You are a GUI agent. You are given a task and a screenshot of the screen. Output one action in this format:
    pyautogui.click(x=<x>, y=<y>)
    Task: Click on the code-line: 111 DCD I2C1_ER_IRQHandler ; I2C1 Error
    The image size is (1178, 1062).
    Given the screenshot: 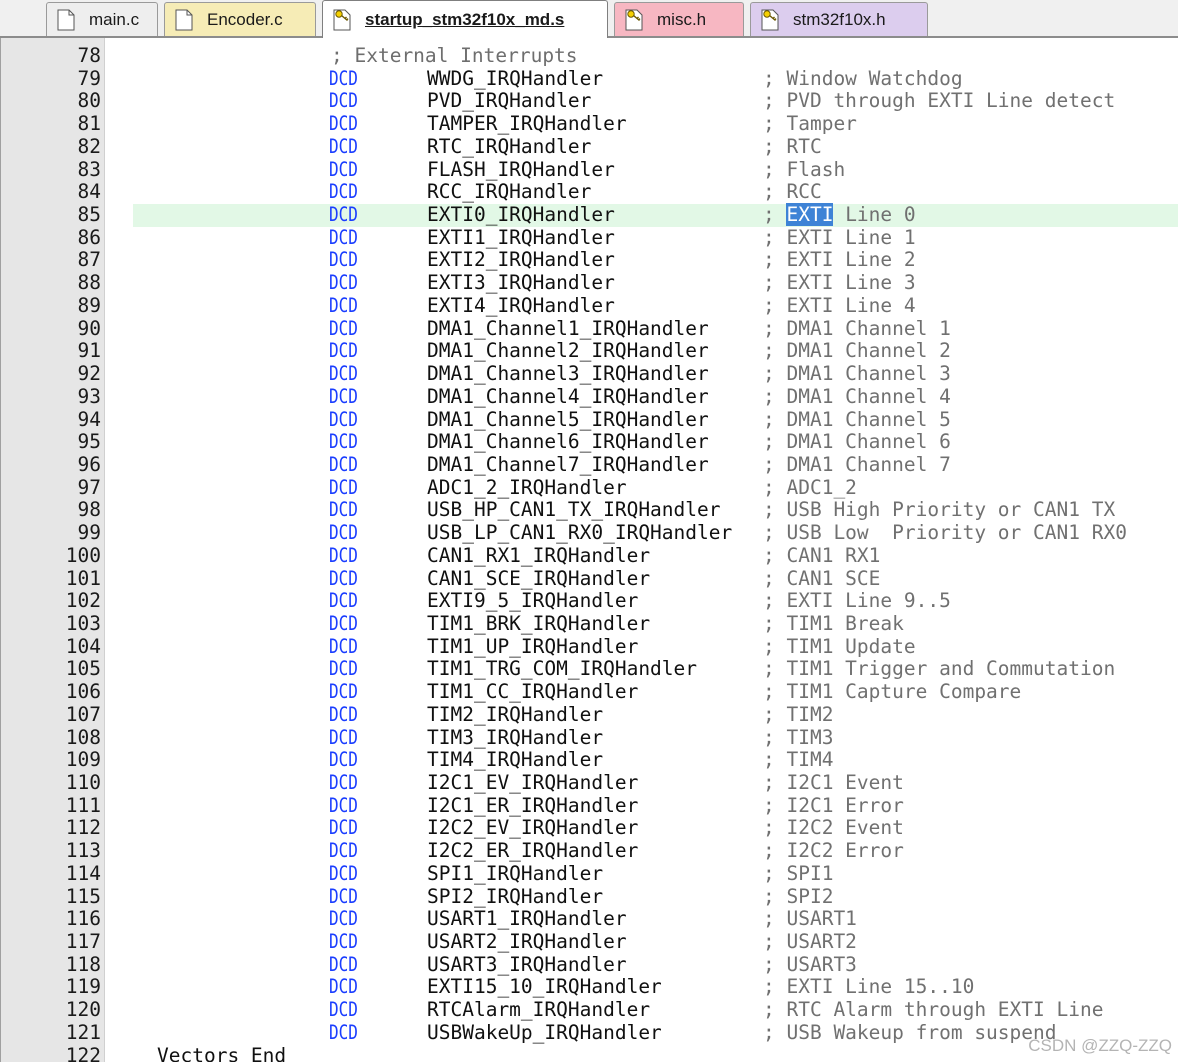 What is the action you would take?
    pyautogui.click(x=589, y=805)
    